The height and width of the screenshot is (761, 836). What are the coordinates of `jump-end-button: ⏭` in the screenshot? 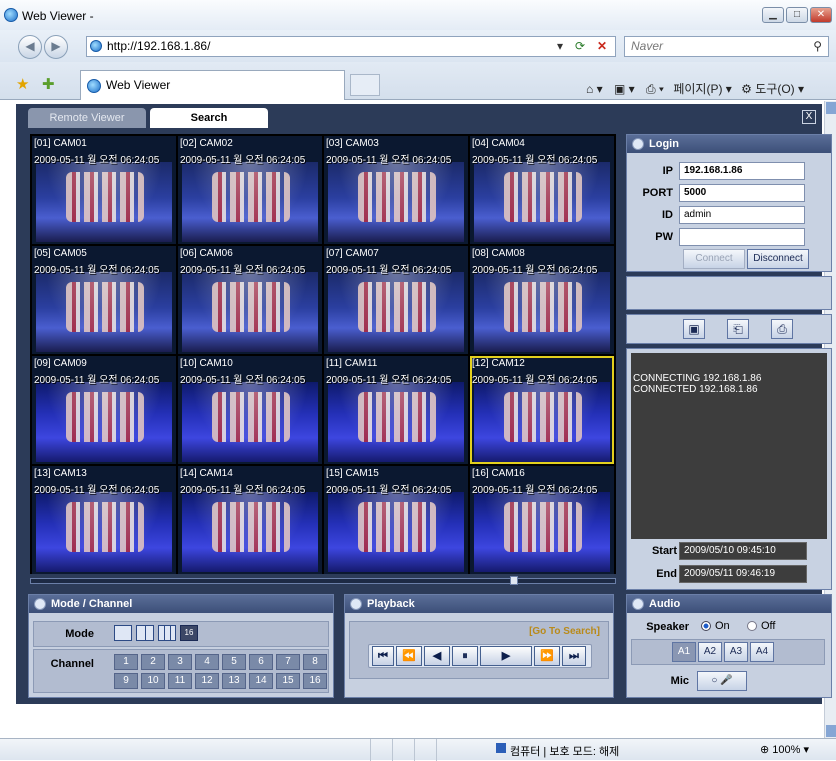 It's located at (574, 656).